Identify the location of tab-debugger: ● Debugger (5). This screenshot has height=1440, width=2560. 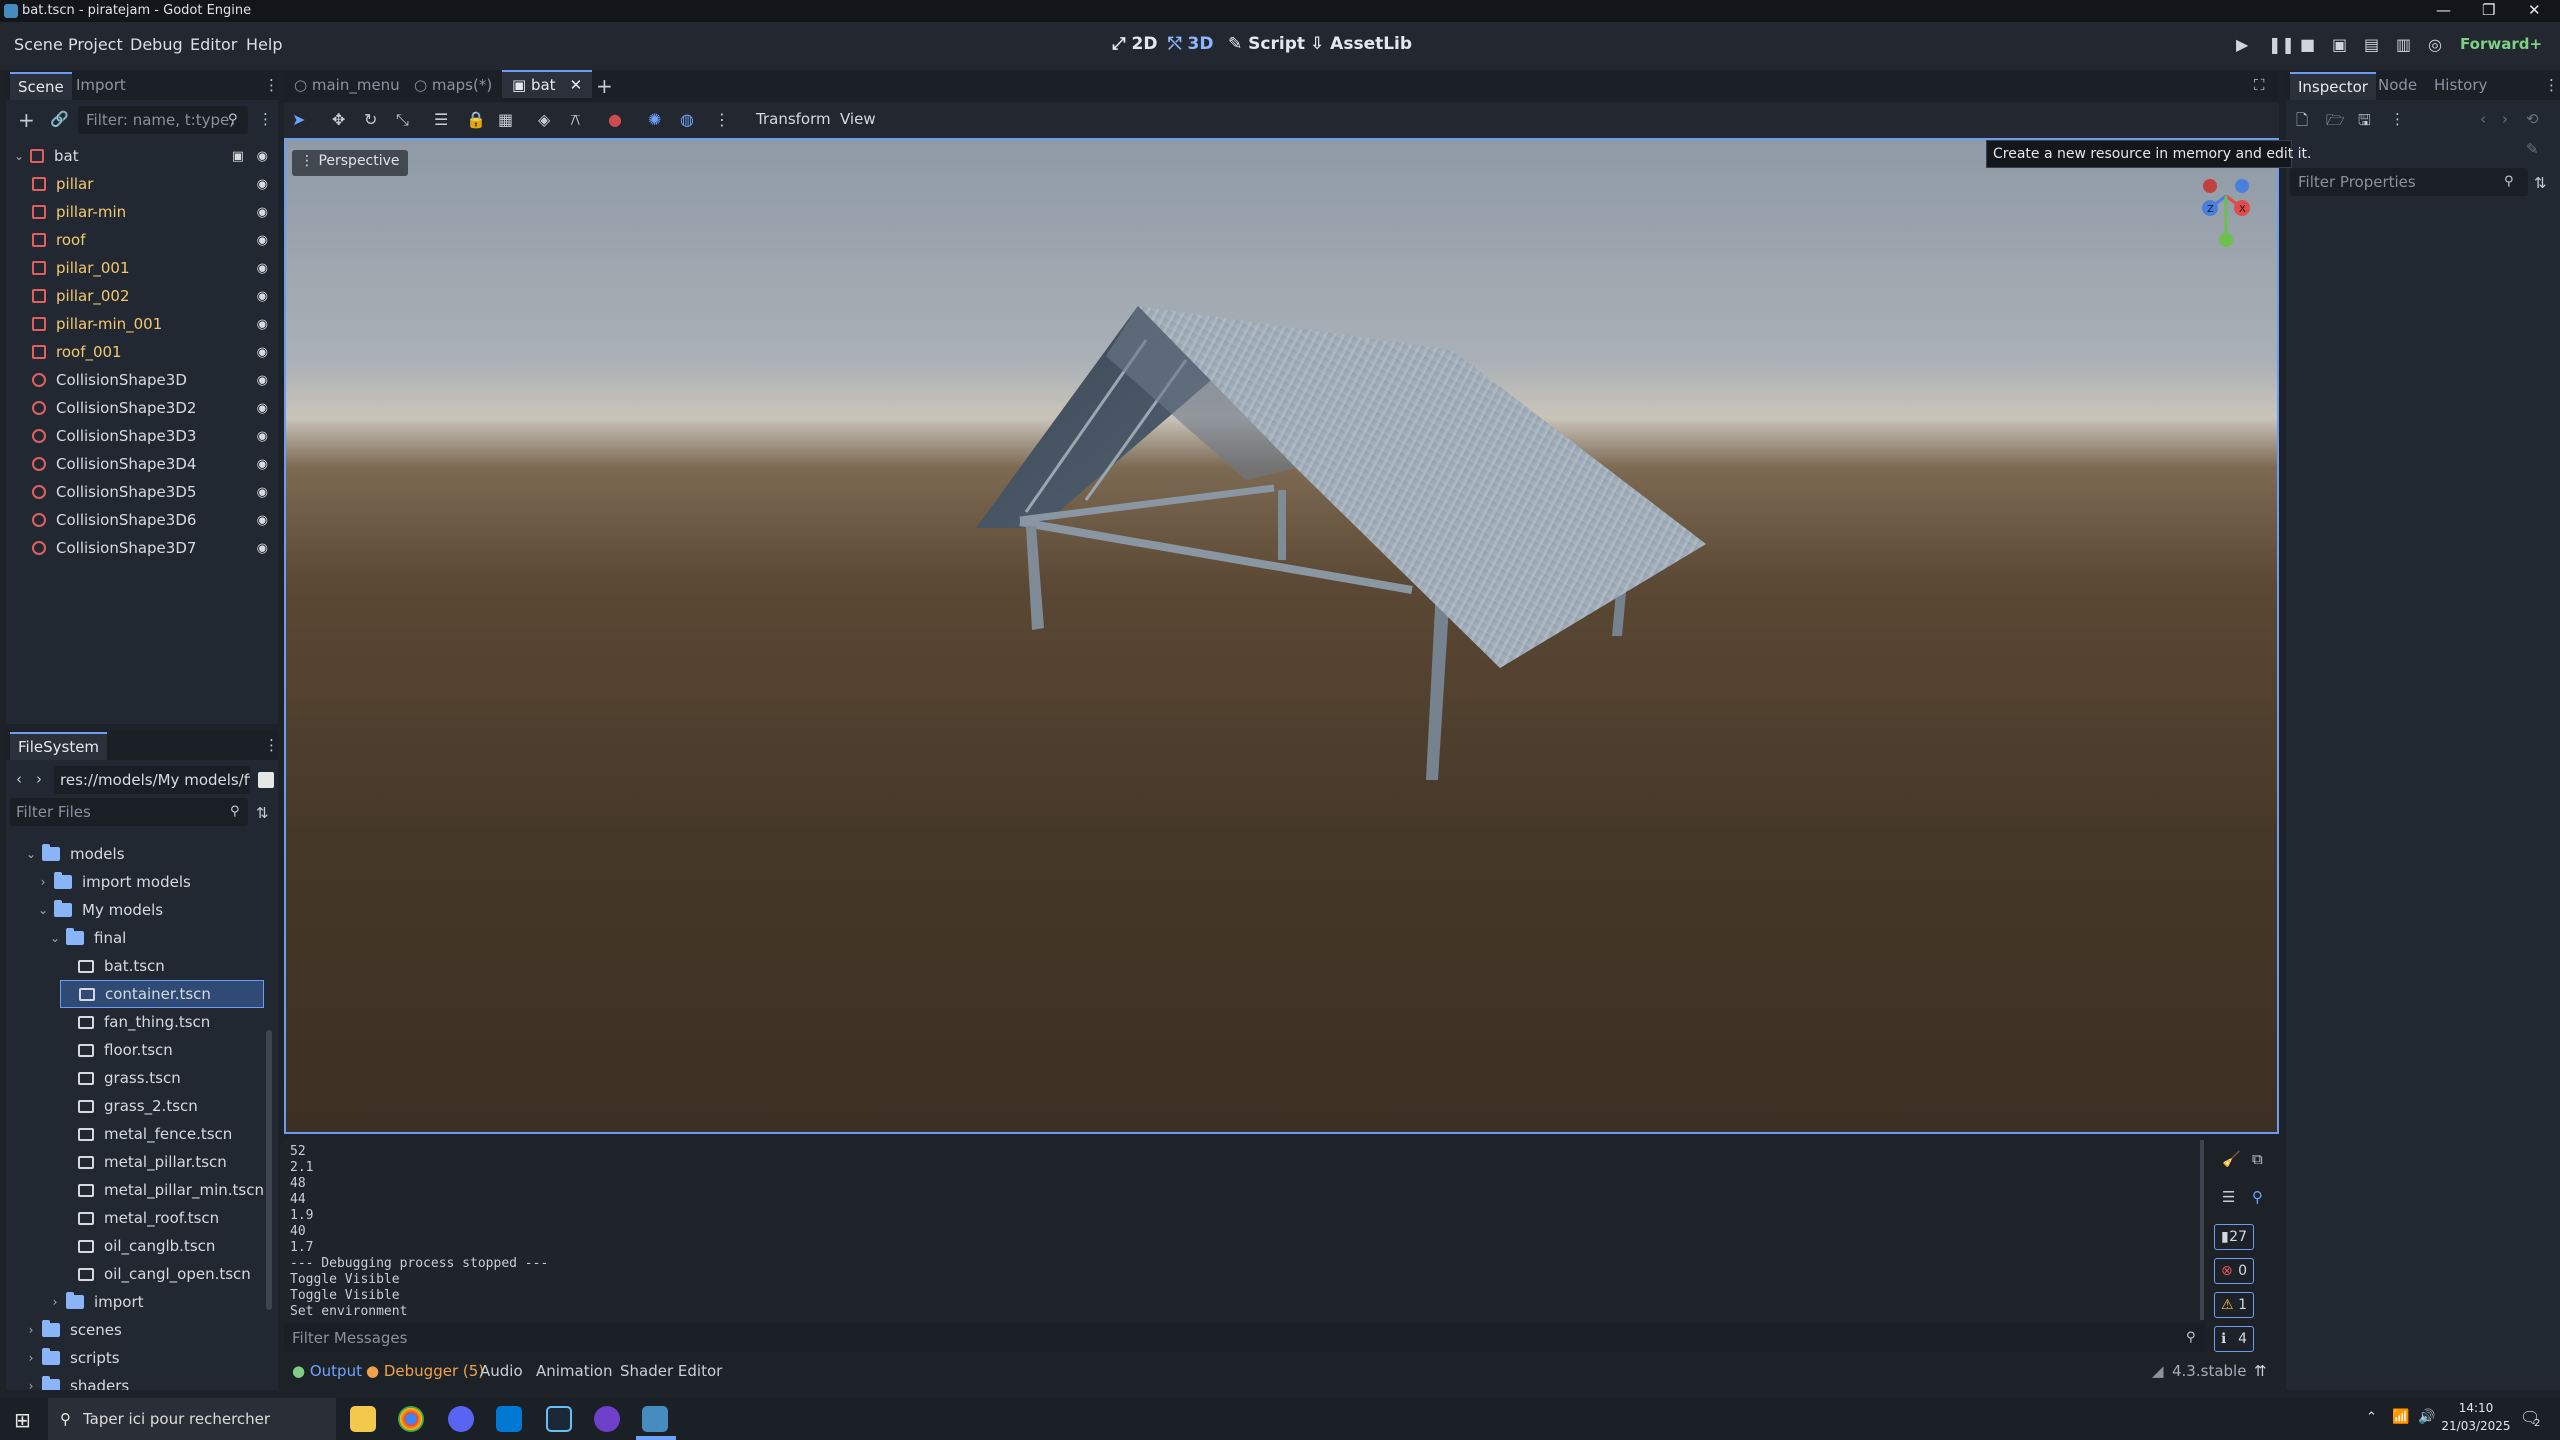
(425, 1371).